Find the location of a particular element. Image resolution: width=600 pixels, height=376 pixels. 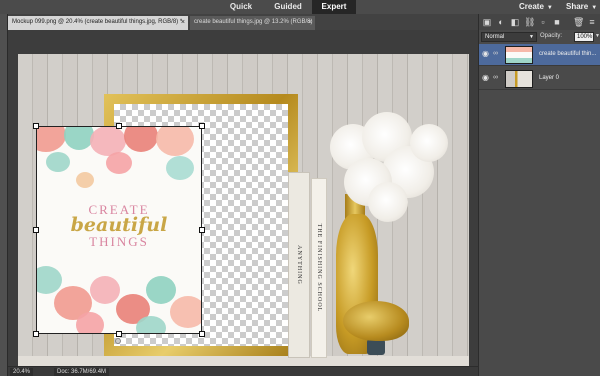

opacity-input: 100% is located at coordinates (584, 37).